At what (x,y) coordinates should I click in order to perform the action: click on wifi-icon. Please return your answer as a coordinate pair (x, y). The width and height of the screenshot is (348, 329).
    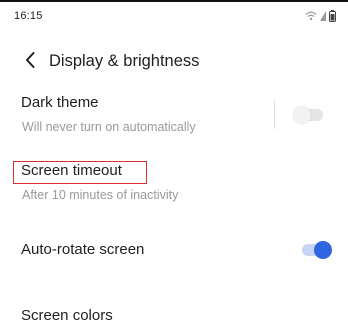
    Looking at the image, I should click on (311, 16).